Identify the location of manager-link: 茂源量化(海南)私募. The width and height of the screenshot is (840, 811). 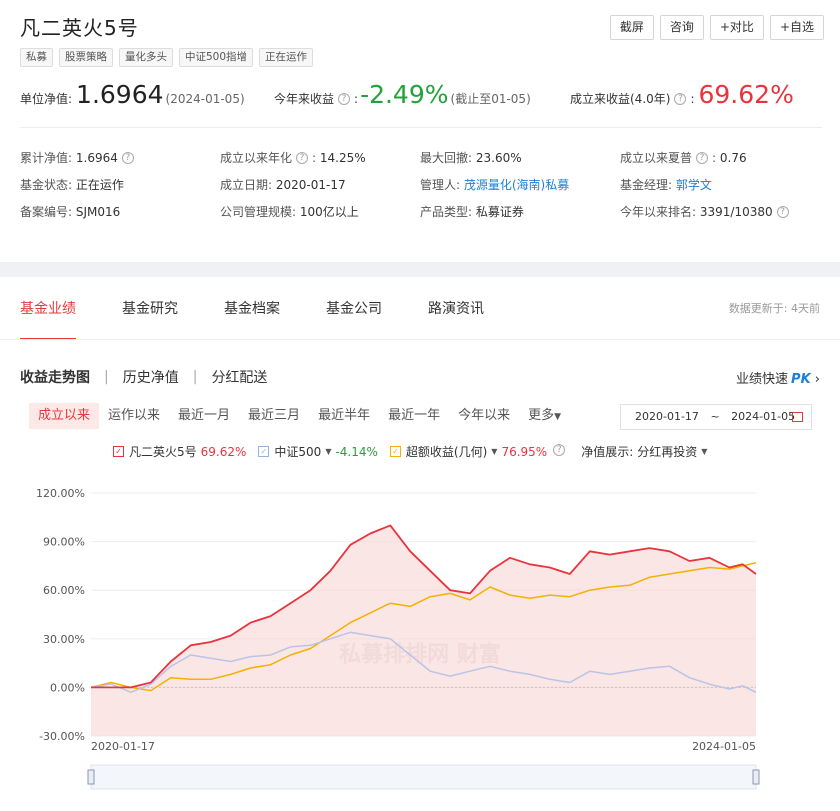
(516, 185).